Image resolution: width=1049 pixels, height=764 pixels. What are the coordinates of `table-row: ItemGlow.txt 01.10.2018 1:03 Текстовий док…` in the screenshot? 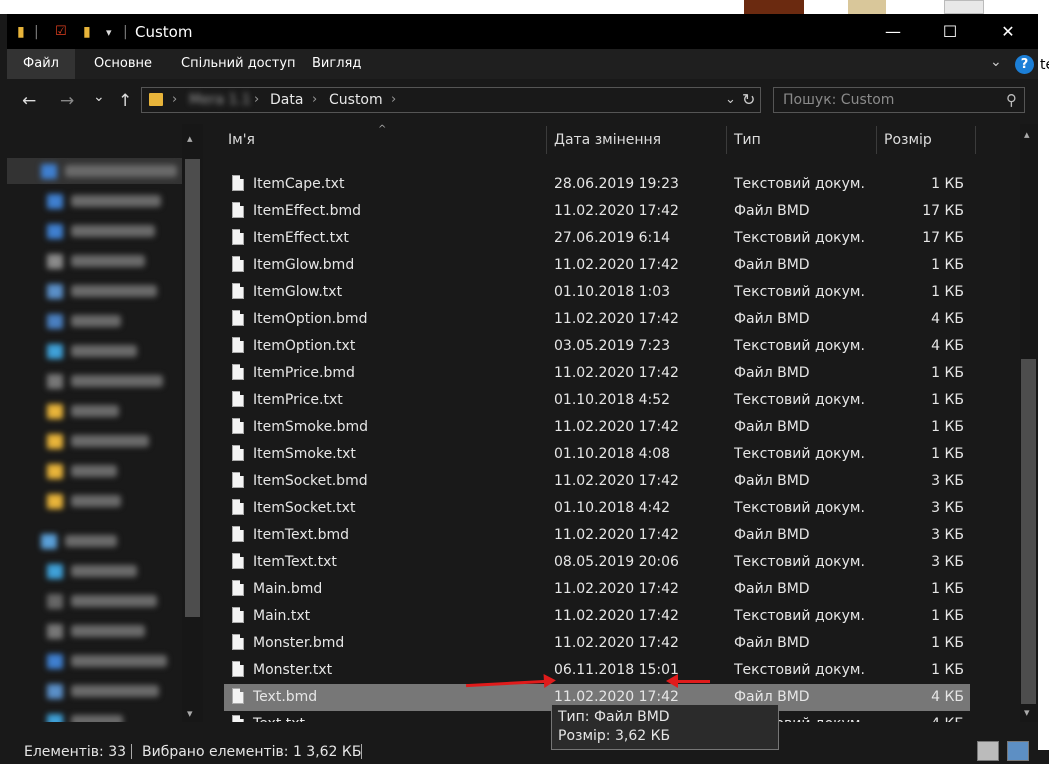 It's located at (597, 292).